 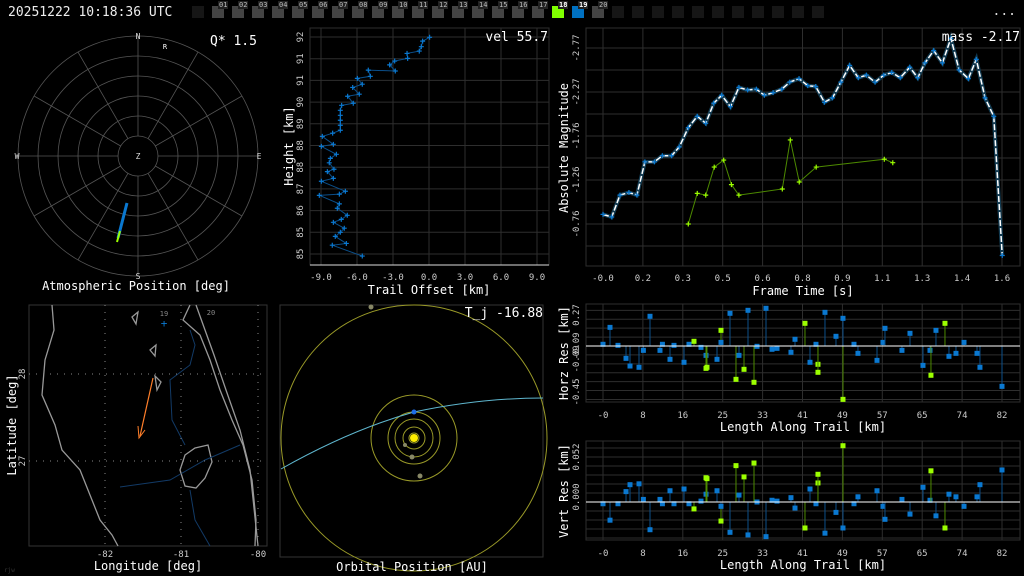 I want to click on height-line, so click(x=374, y=146).